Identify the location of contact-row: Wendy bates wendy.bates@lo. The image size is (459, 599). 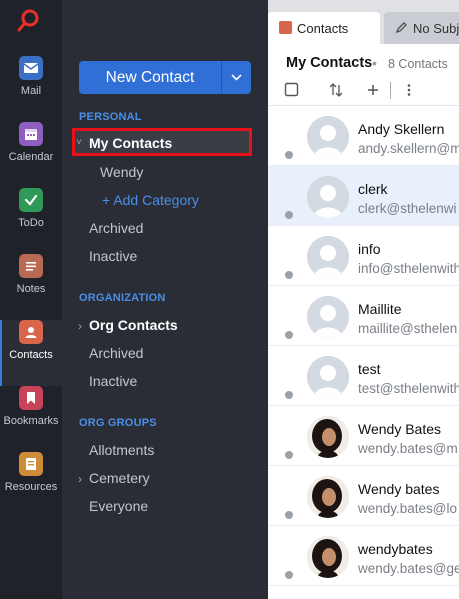
(363, 496).